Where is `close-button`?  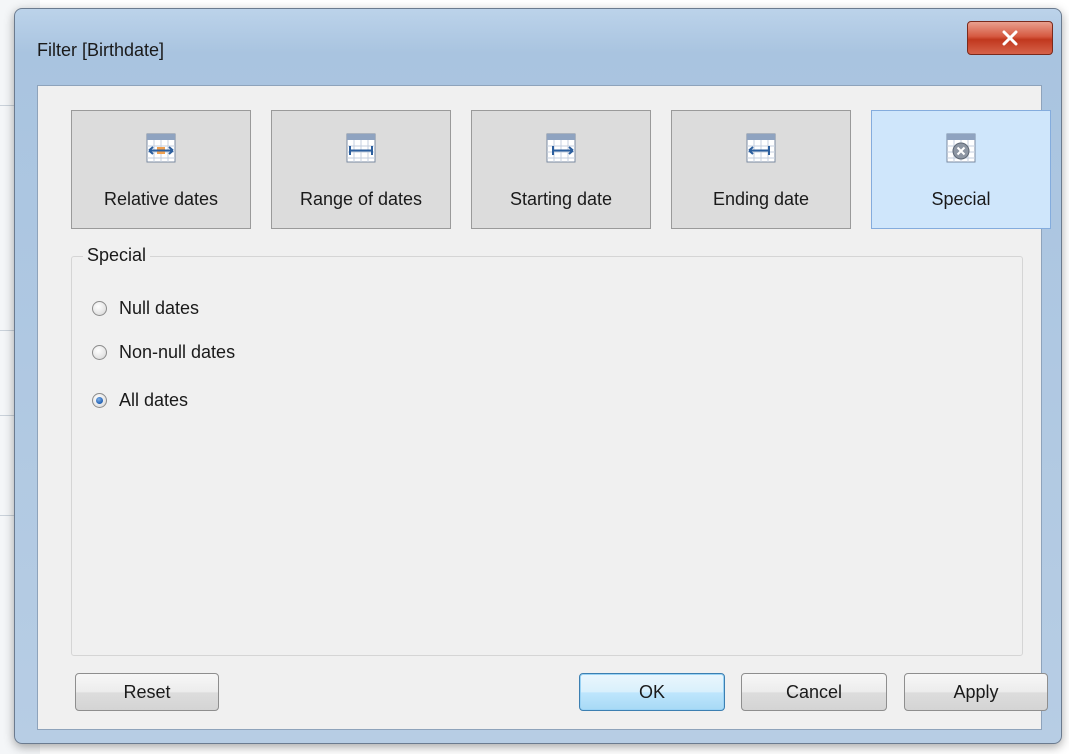 close-button is located at coordinates (1010, 38).